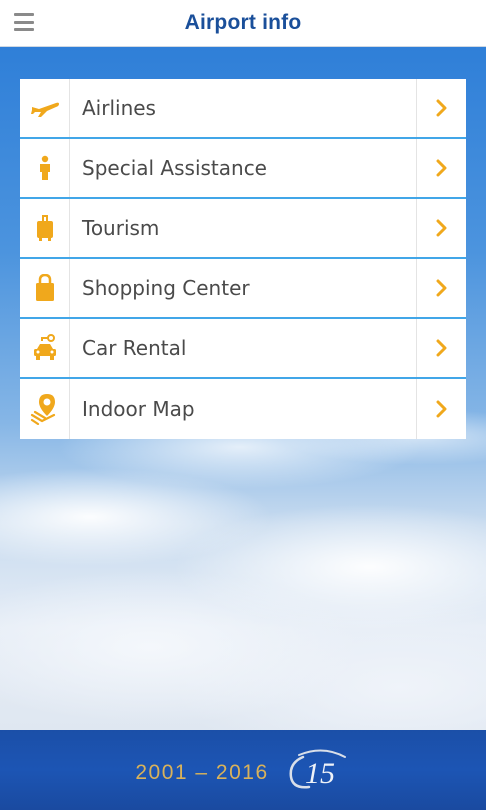 This screenshot has width=486, height=810. Describe the element at coordinates (243, 109) in the screenshot. I see `menu-item-airlines: Airlines` at that location.